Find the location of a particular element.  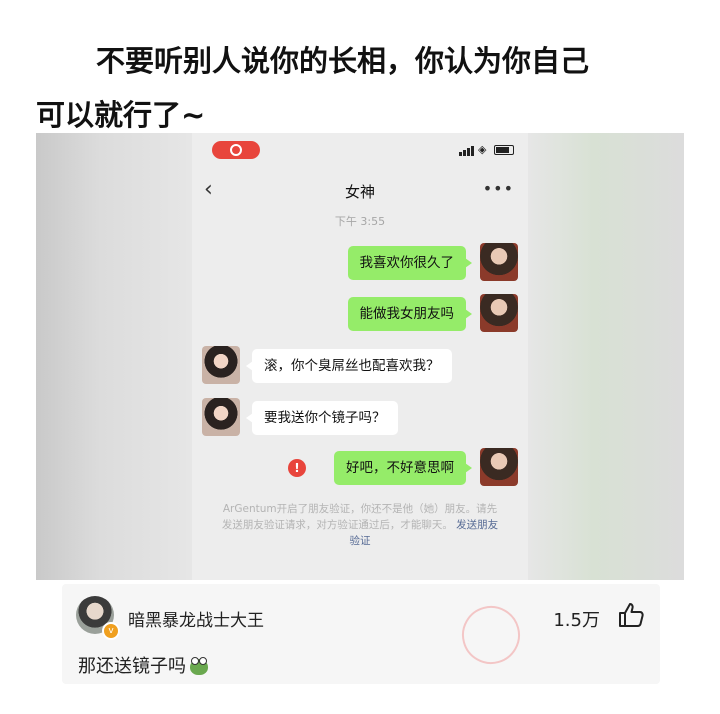

message-bubble-sent-failed: 好吧，不好意思啊 is located at coordinates (403, 468).